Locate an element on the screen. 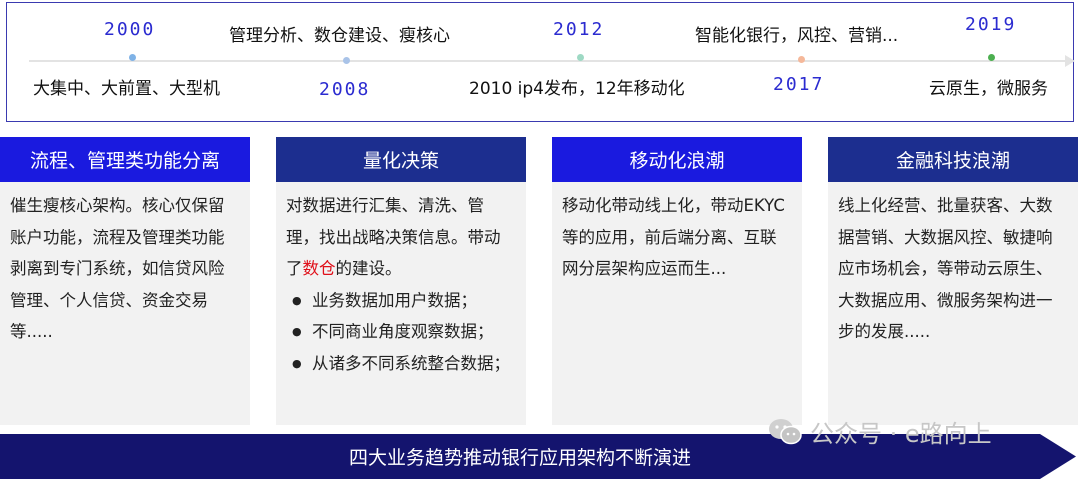 This screenshot has height=479, width=1080. highlight-data-warehouse: 数仓 is located at coordinates (319, 268).